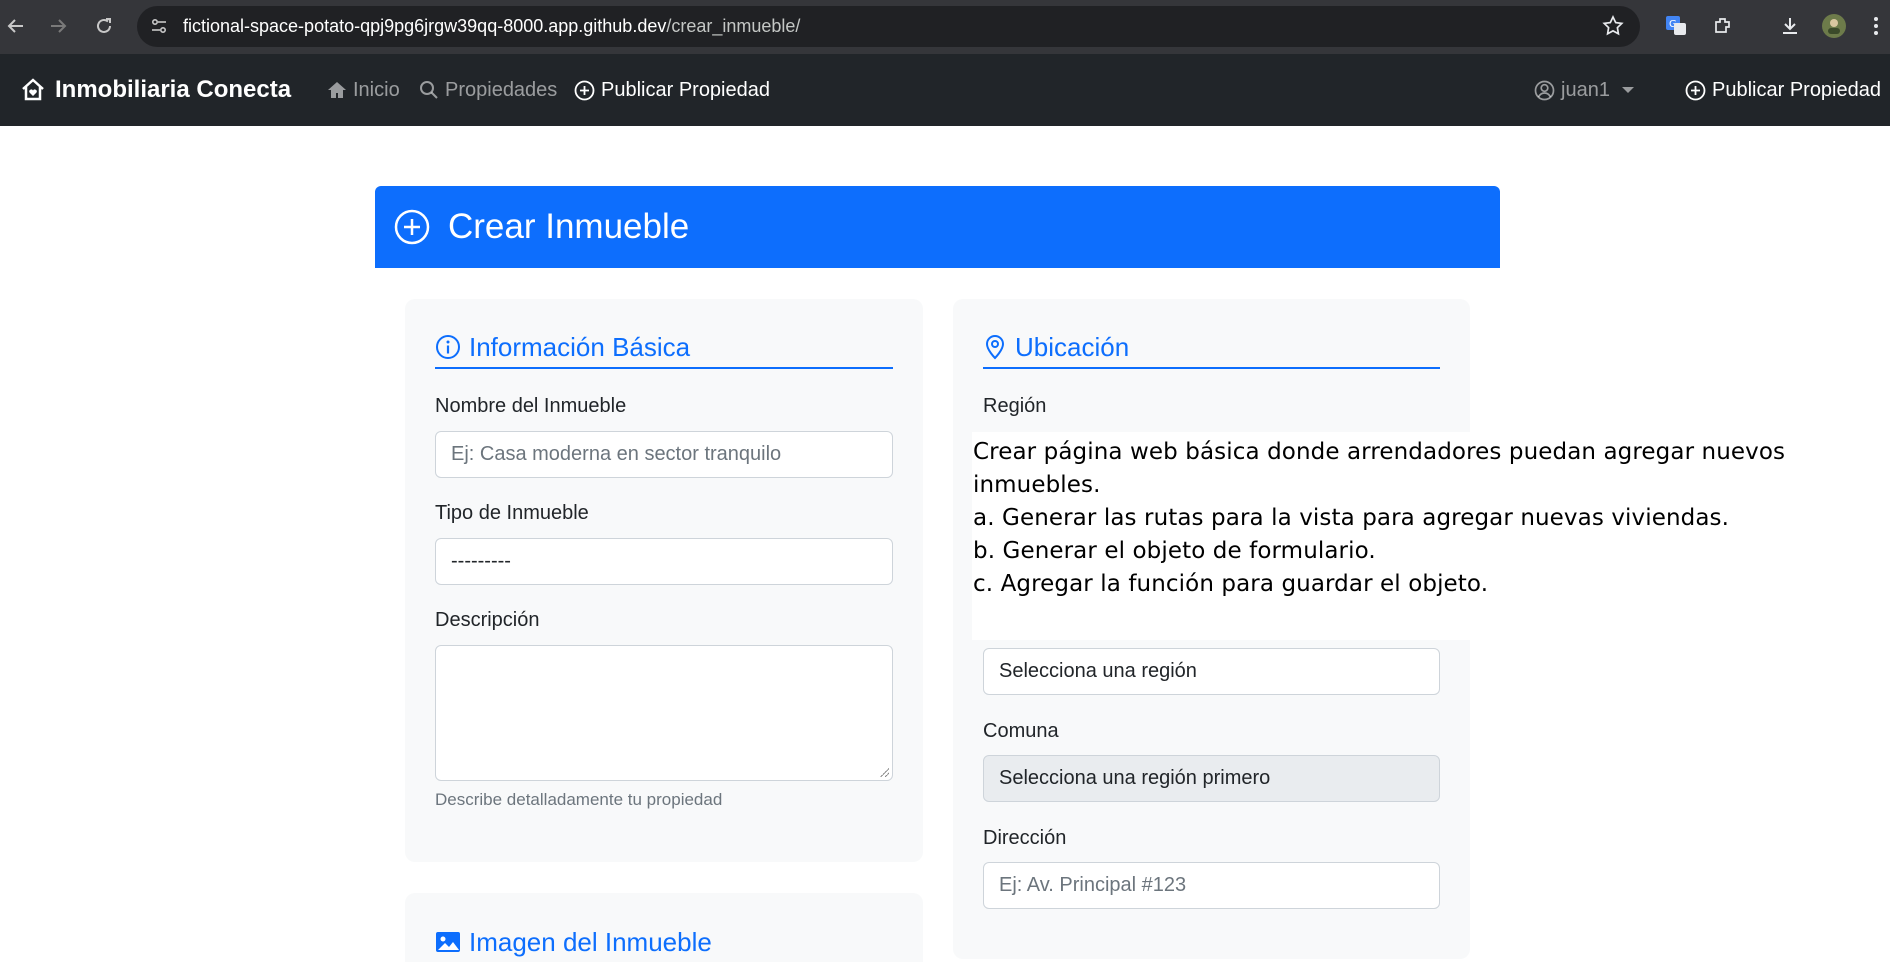  What do you see at coordinates (487, 620) in the screenshot?
I see `description-label: Descripción` at bounding box center [487, 620].